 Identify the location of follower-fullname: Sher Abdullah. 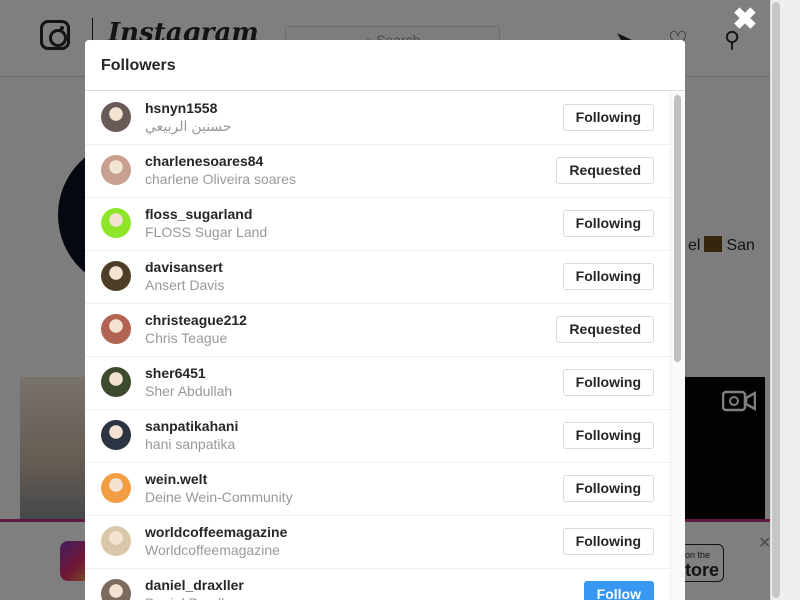
(189, 391).